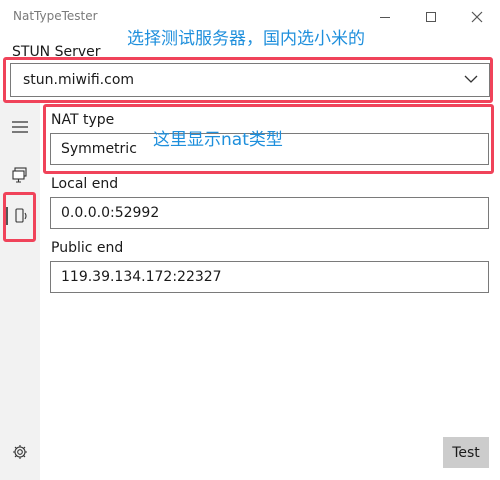  I want to click on annotation-nat-hint: 这里显示nat类型, so click(218, 140).